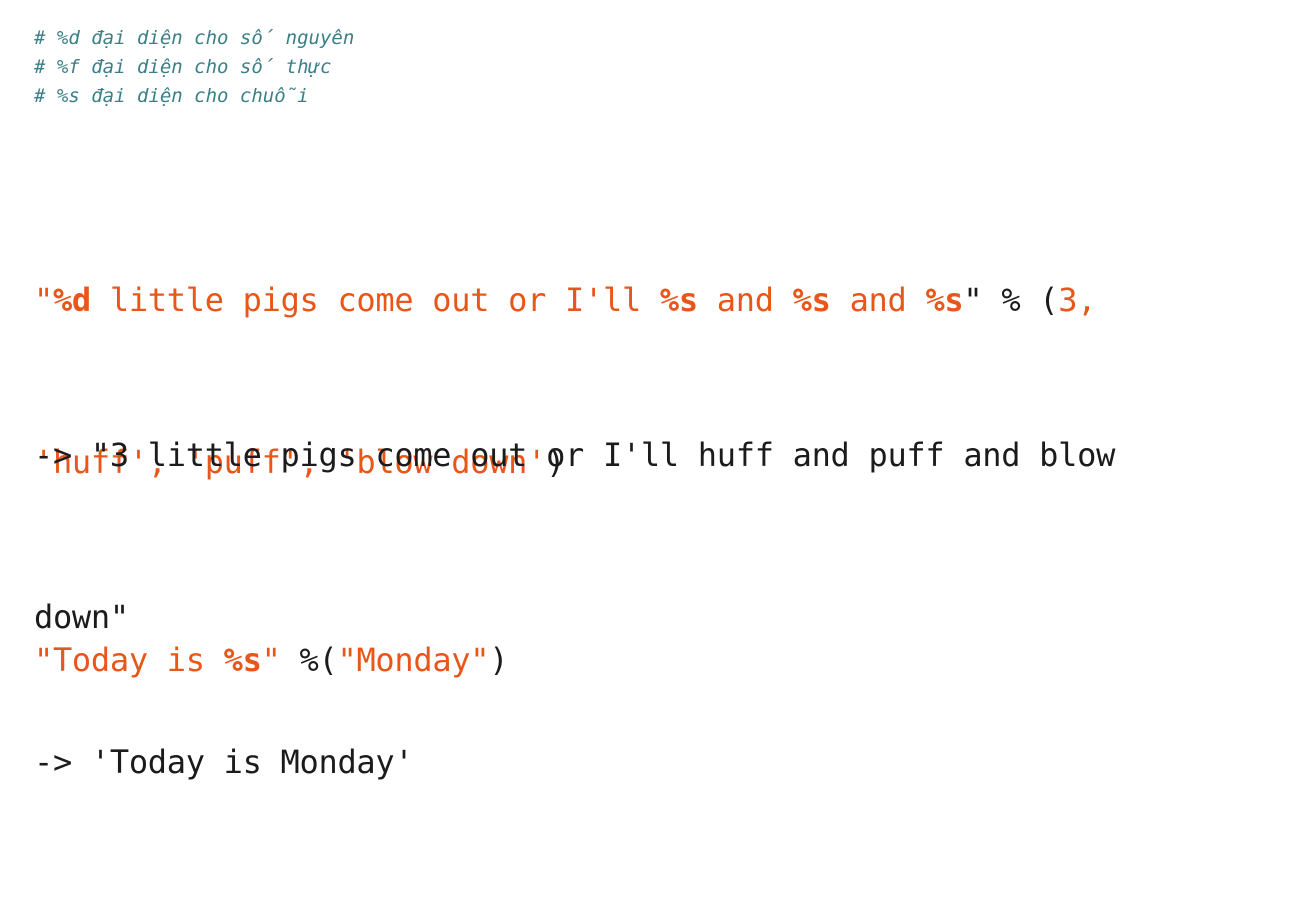 The width and height of the screenshot is (1311, 897). I want to click on comment-line-float: # %f đại diện cho số thực, so click(183, 67).